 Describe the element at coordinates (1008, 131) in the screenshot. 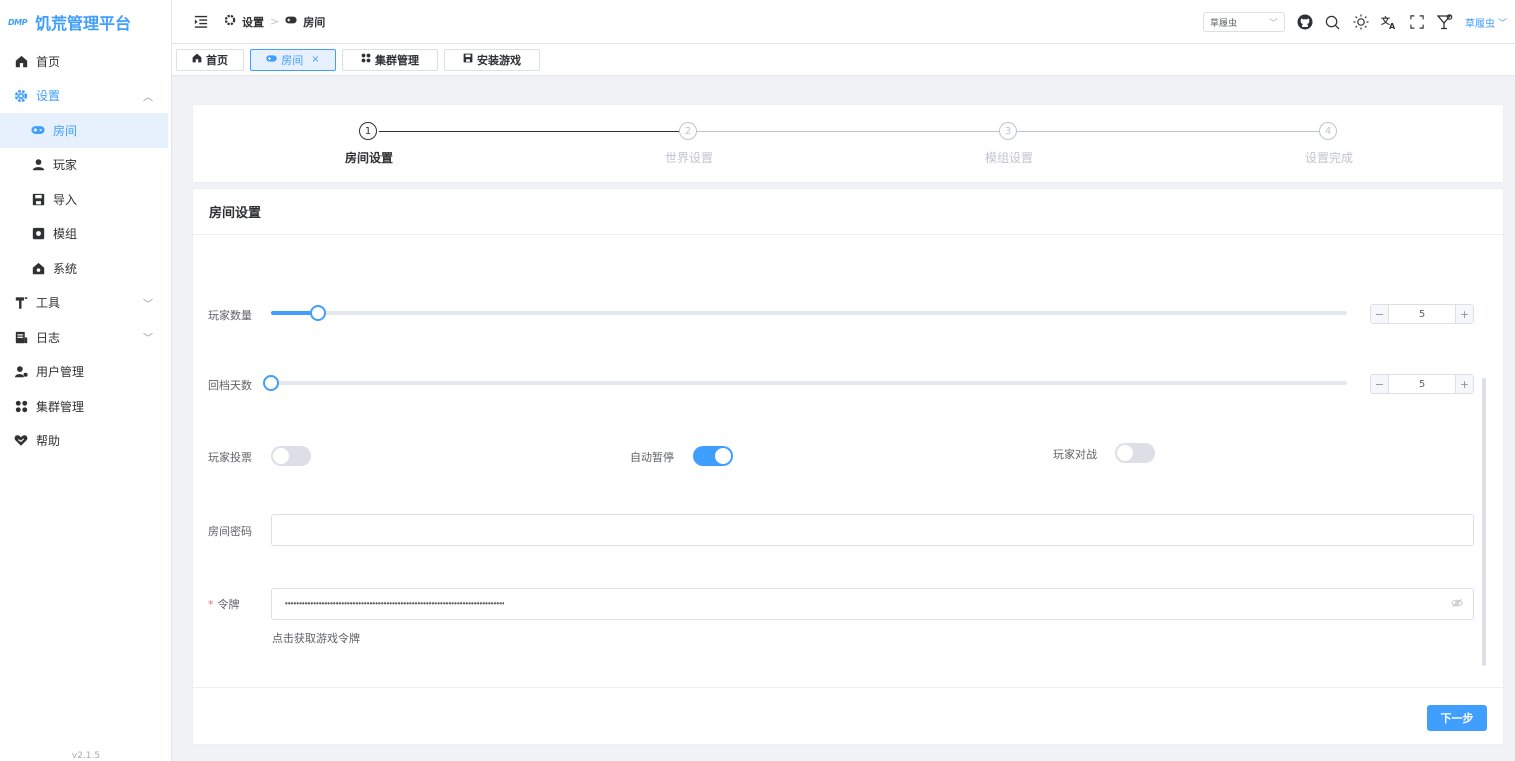

I see `step-3-icon: 3` at that location.